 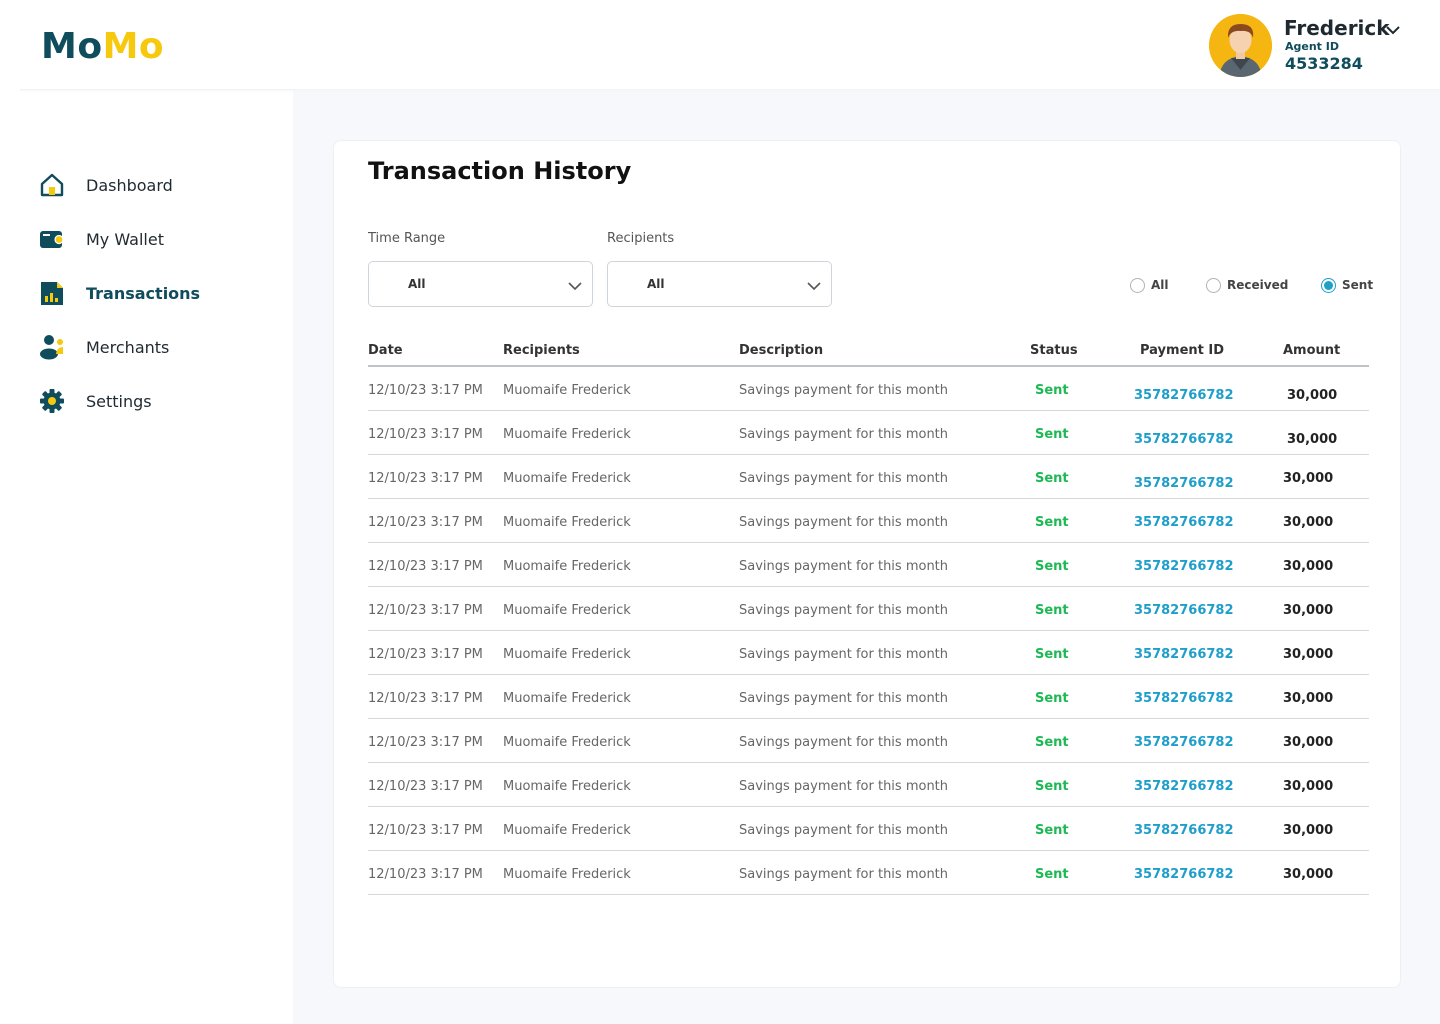 I want to click on avatar-icon, so click(x=1240, y=45).